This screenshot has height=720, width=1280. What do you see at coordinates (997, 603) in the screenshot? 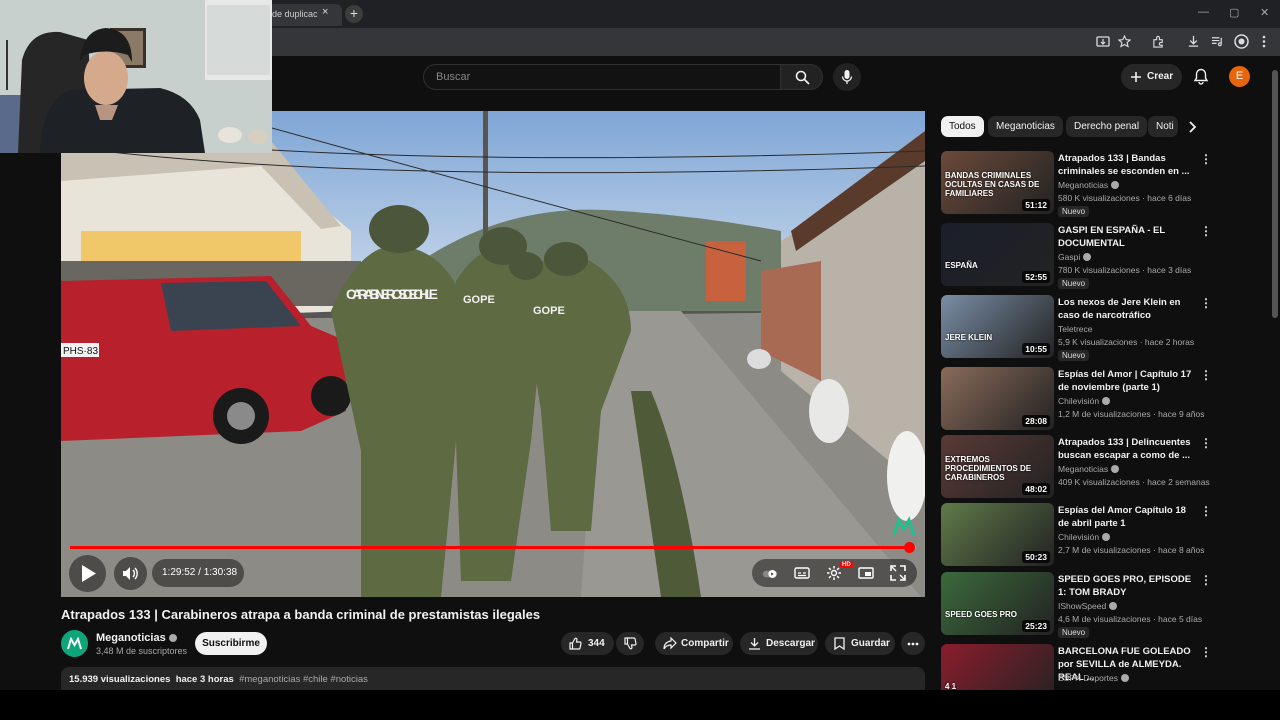
I see `recommendation-thumbnail: SPEED GOES PRO 25:23` at bounding box center [997, 603].